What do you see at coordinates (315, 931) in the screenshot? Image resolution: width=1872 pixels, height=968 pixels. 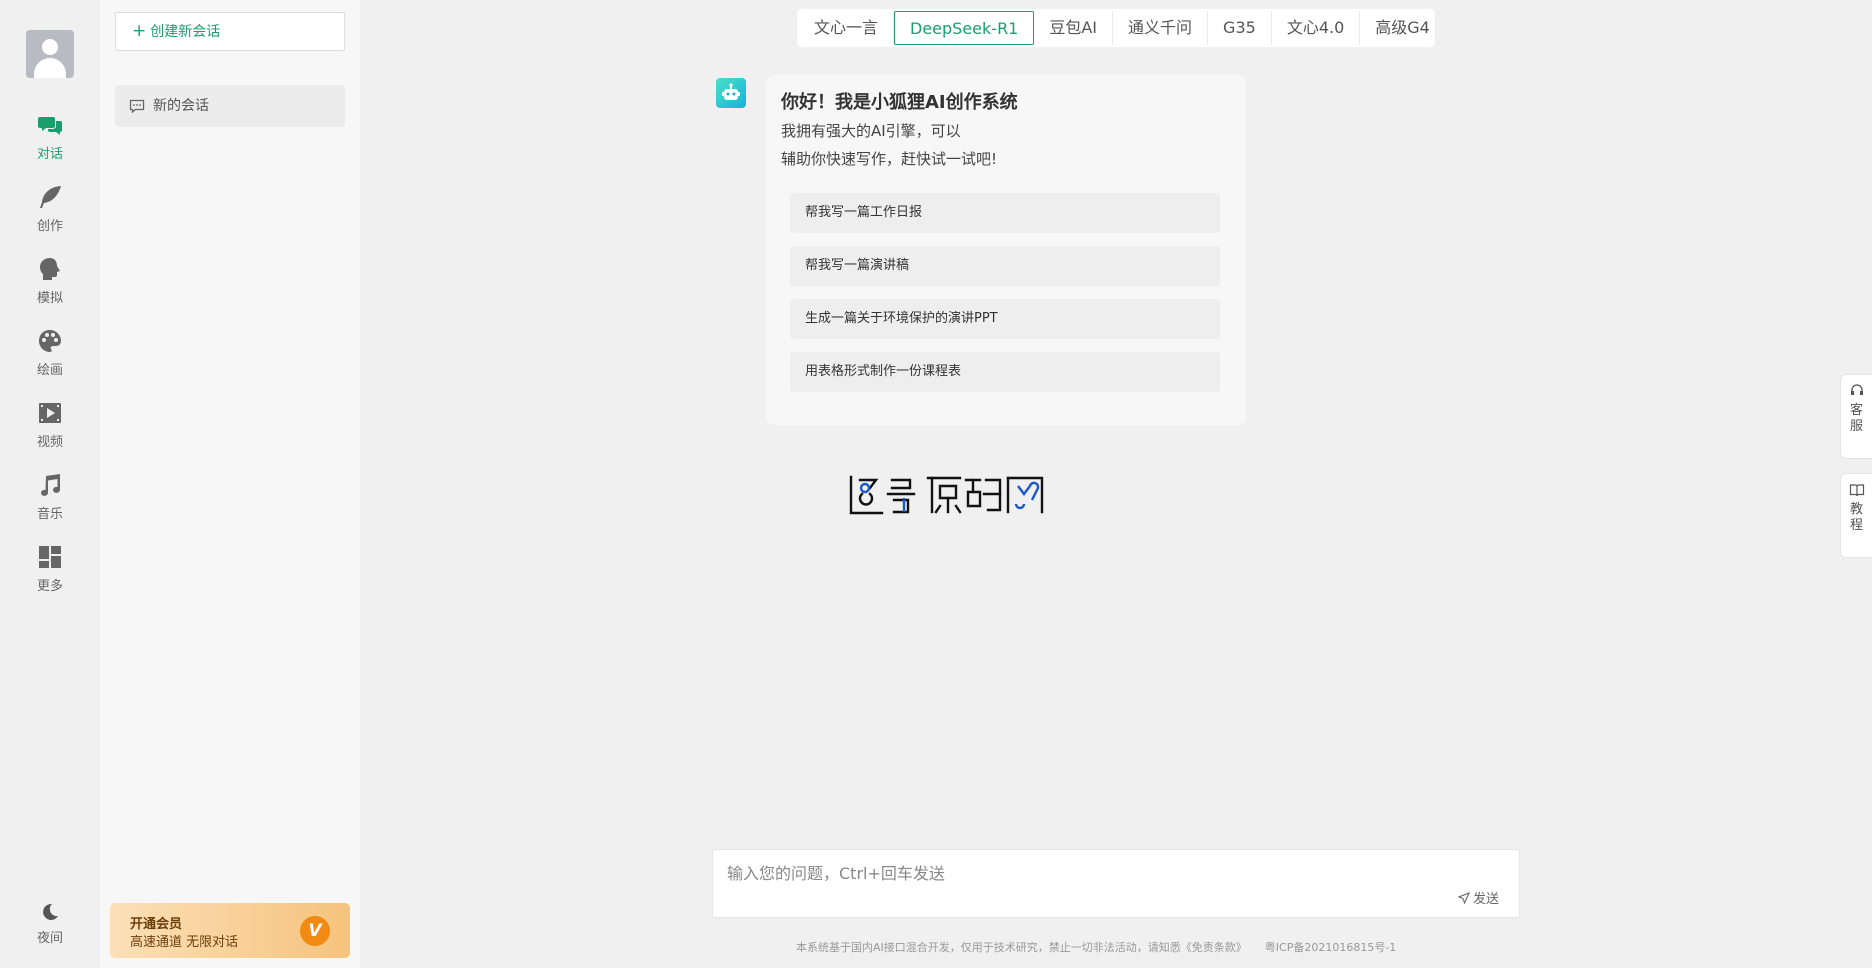 I see `vip-badge-icon: V` at bounding box center [315, 931].